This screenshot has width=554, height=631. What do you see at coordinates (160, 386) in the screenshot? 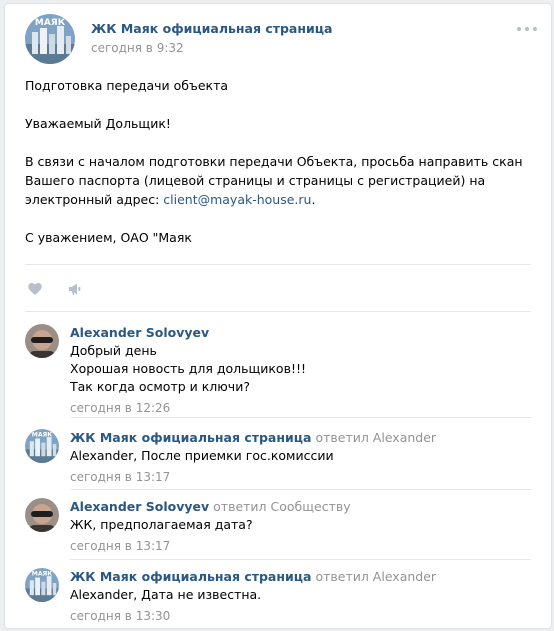
I see `comment-text-line: Так когда осмотр и ключи?` at bounding box center [160, 386].